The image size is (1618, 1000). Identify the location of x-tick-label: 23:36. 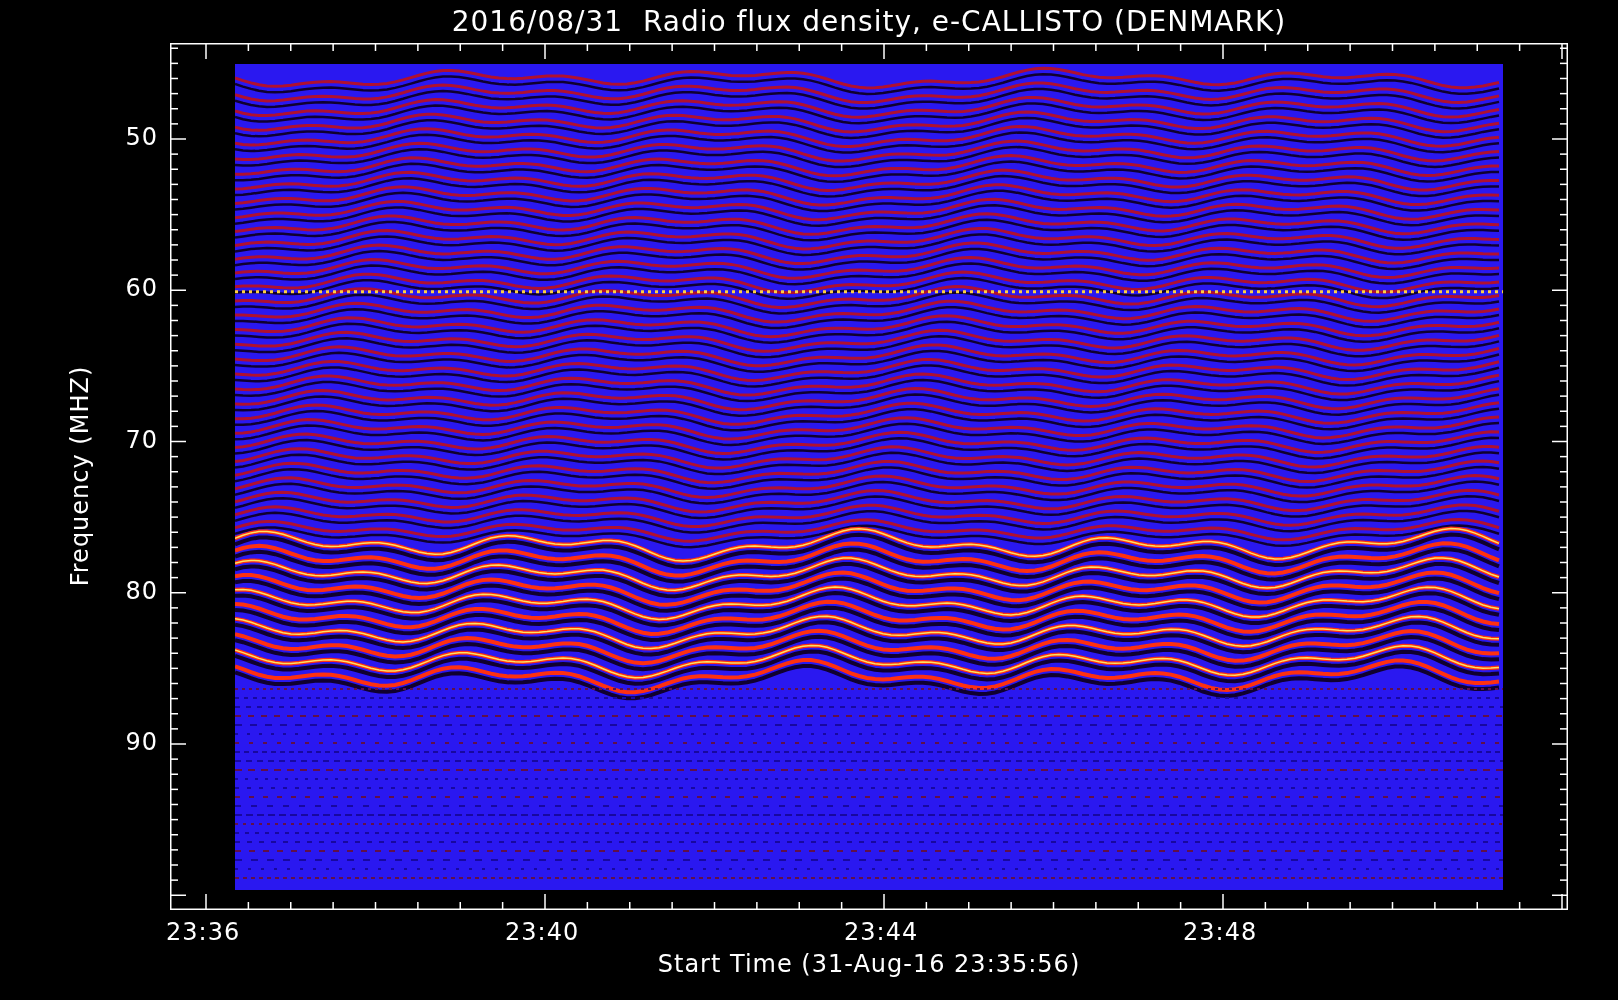
(203, 932).